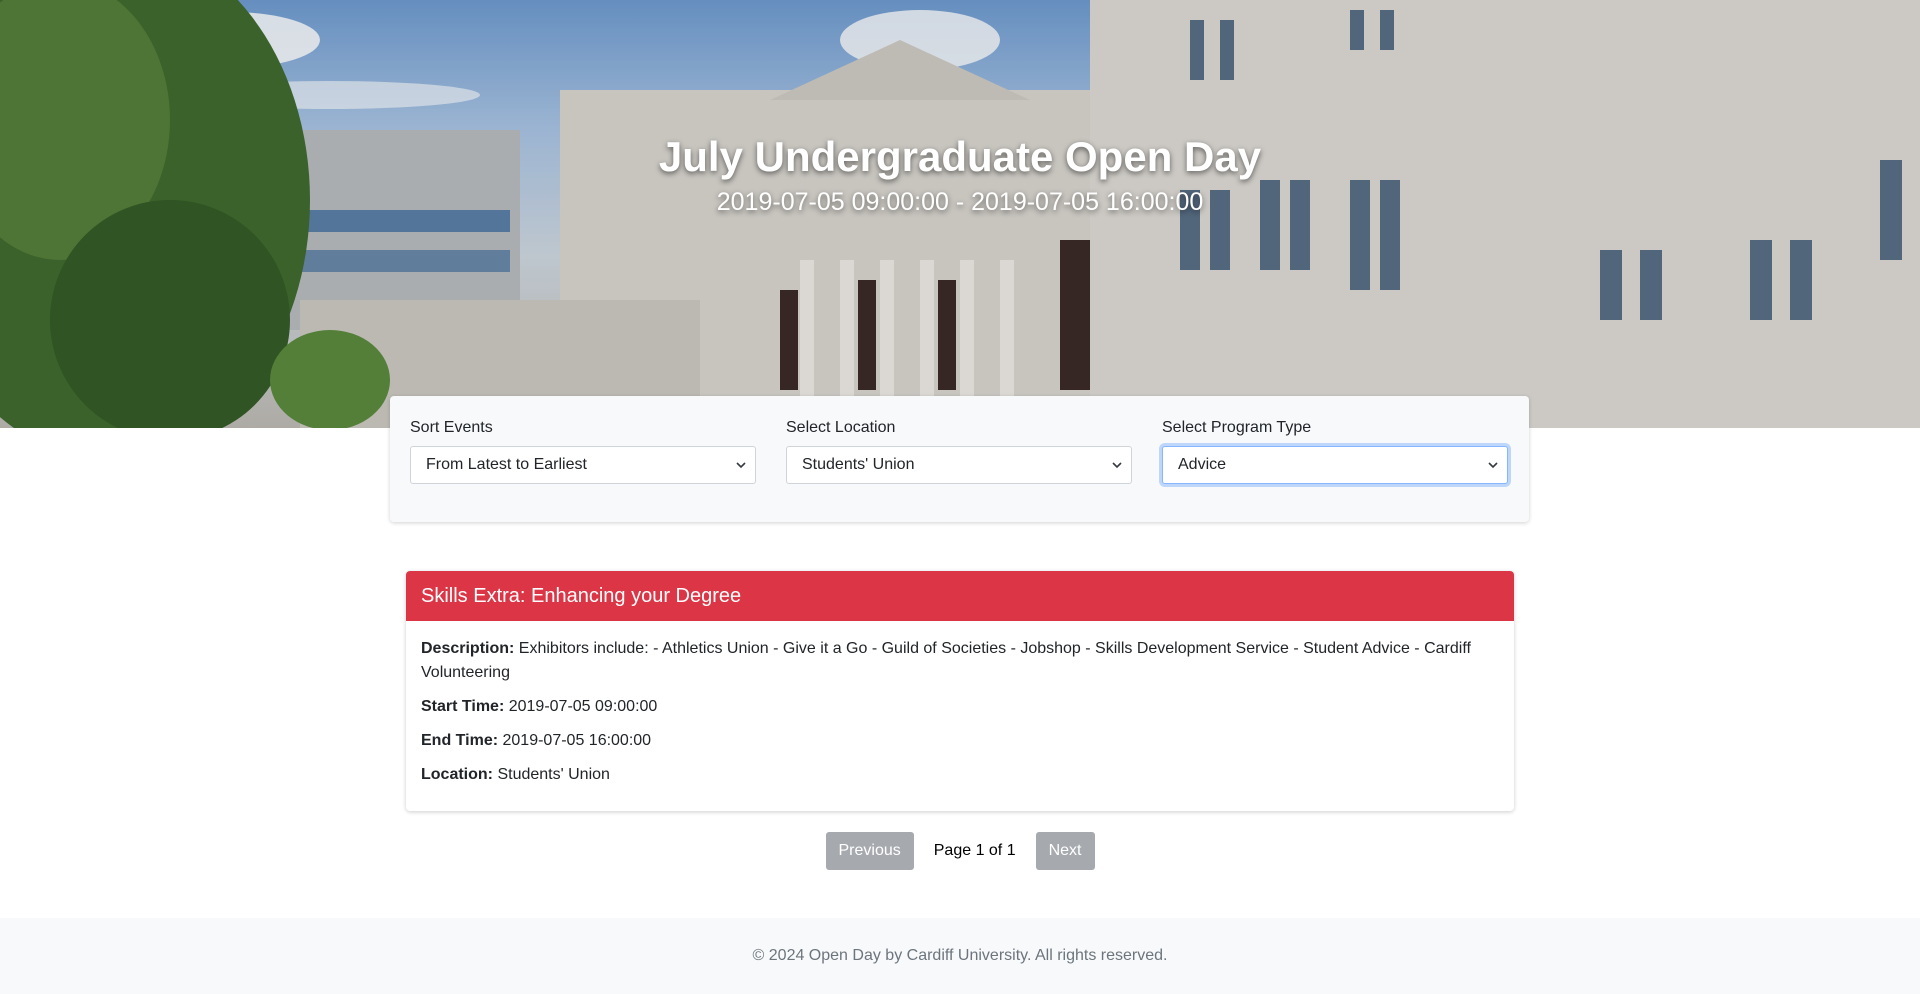 Image resolution: width=1920 pixels, height=994 pixels. Describe the element at coordinates (974, 850) in the screenshot. I see `page-info: Page 1 of 1` at that location.